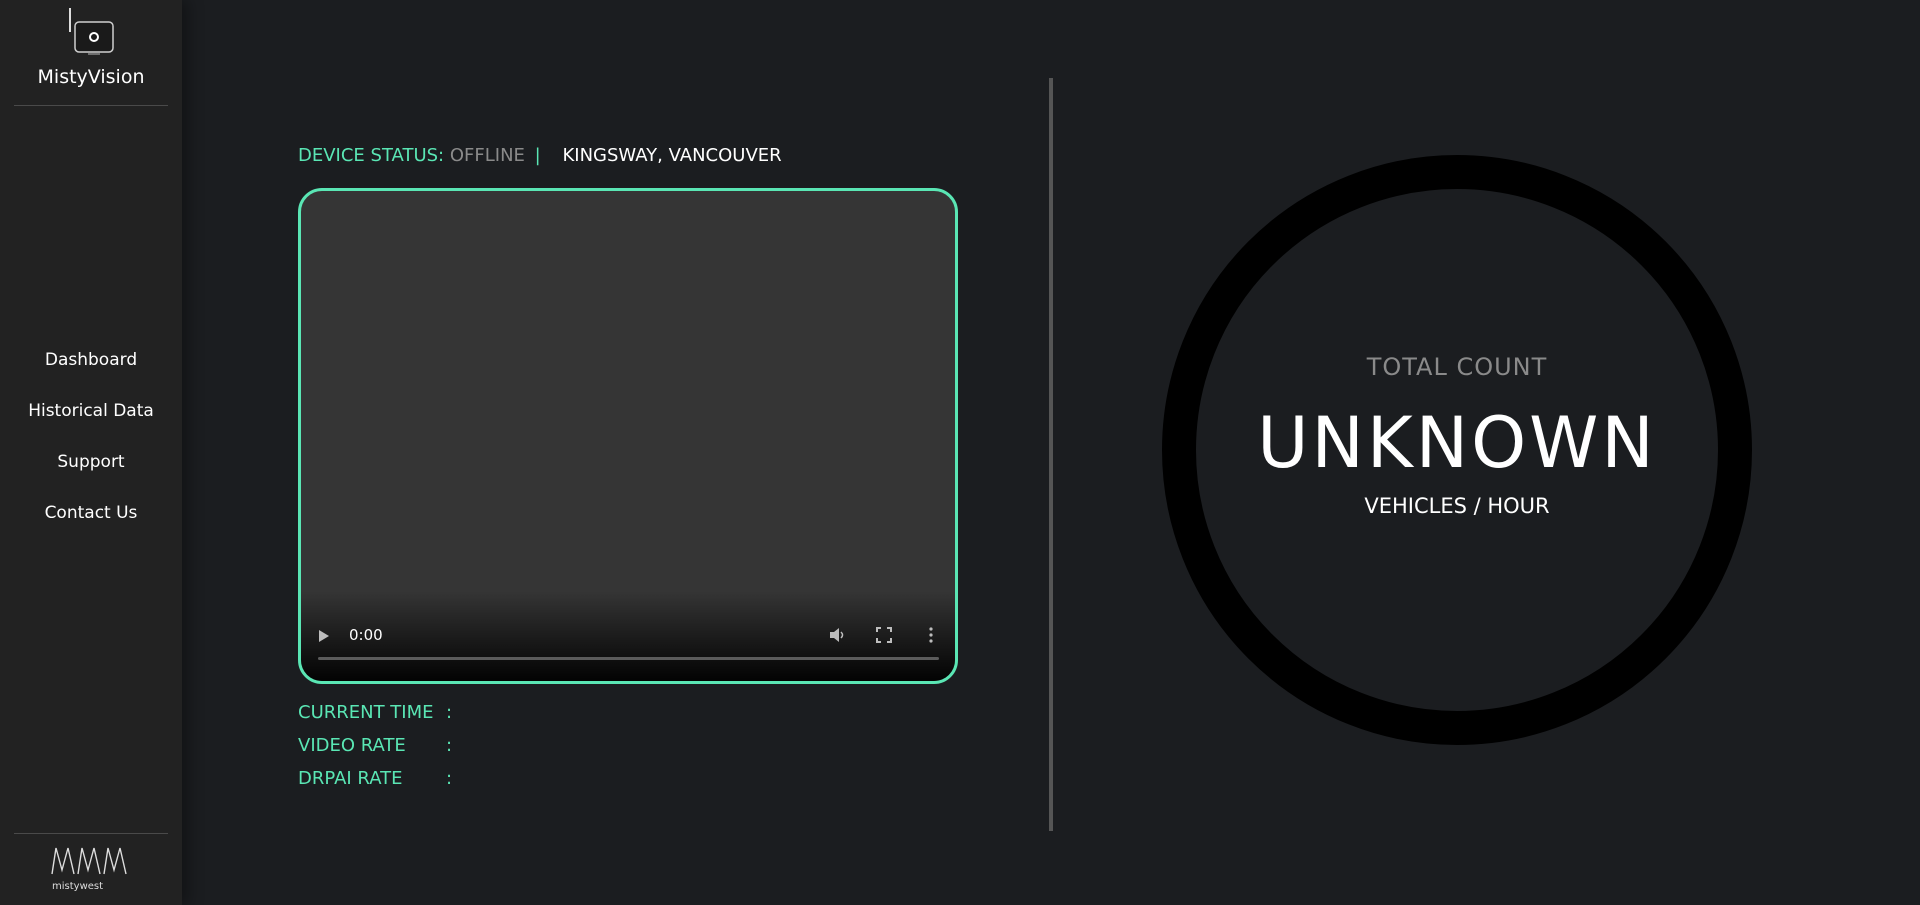 This screenshot has height=905, width=1920. What do you see at coordinates (628, 636) in the screenshot?
I see `video-controls-gradient` at bounding box center [628, 636].